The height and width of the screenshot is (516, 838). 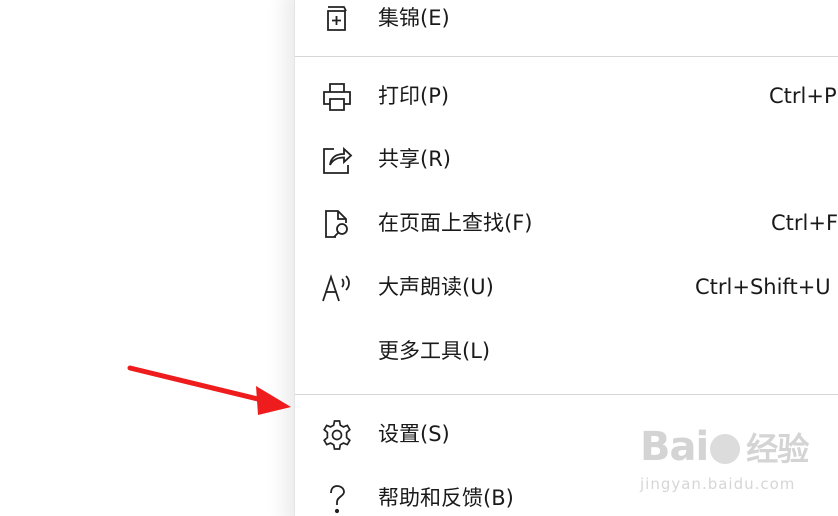 I want to click on collections-icon, so click(x=337, y=19).